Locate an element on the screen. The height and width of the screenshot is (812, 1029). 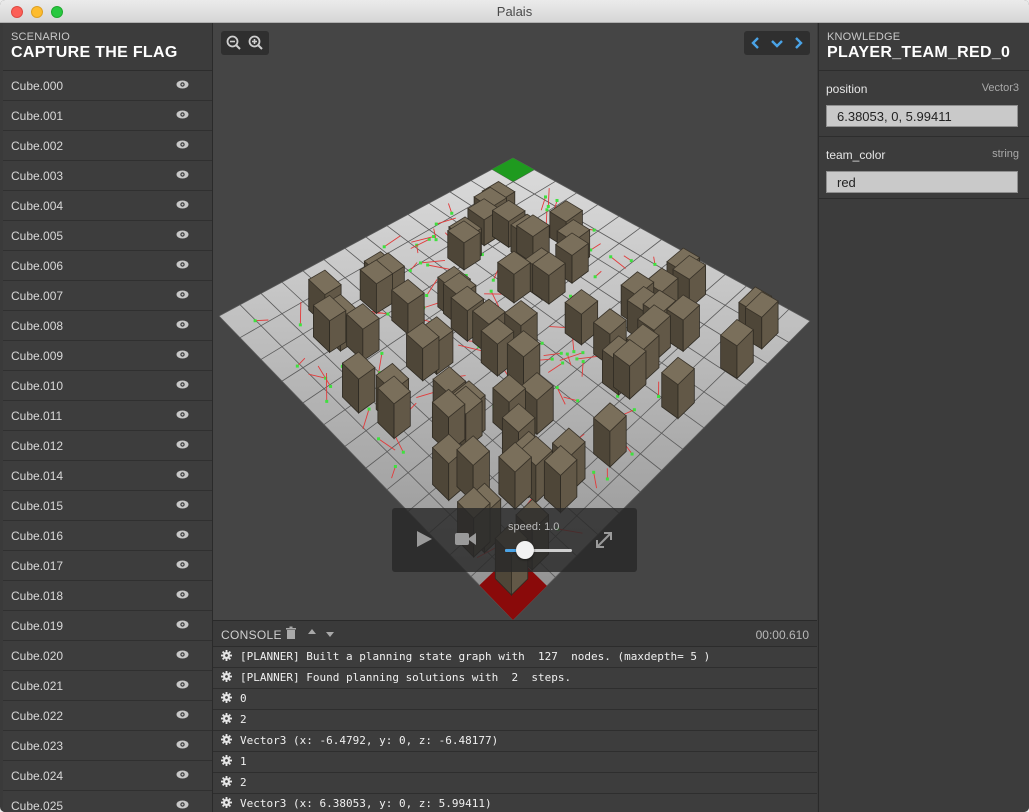
list-item: Cube.023 is located at coordinates (107, 746).